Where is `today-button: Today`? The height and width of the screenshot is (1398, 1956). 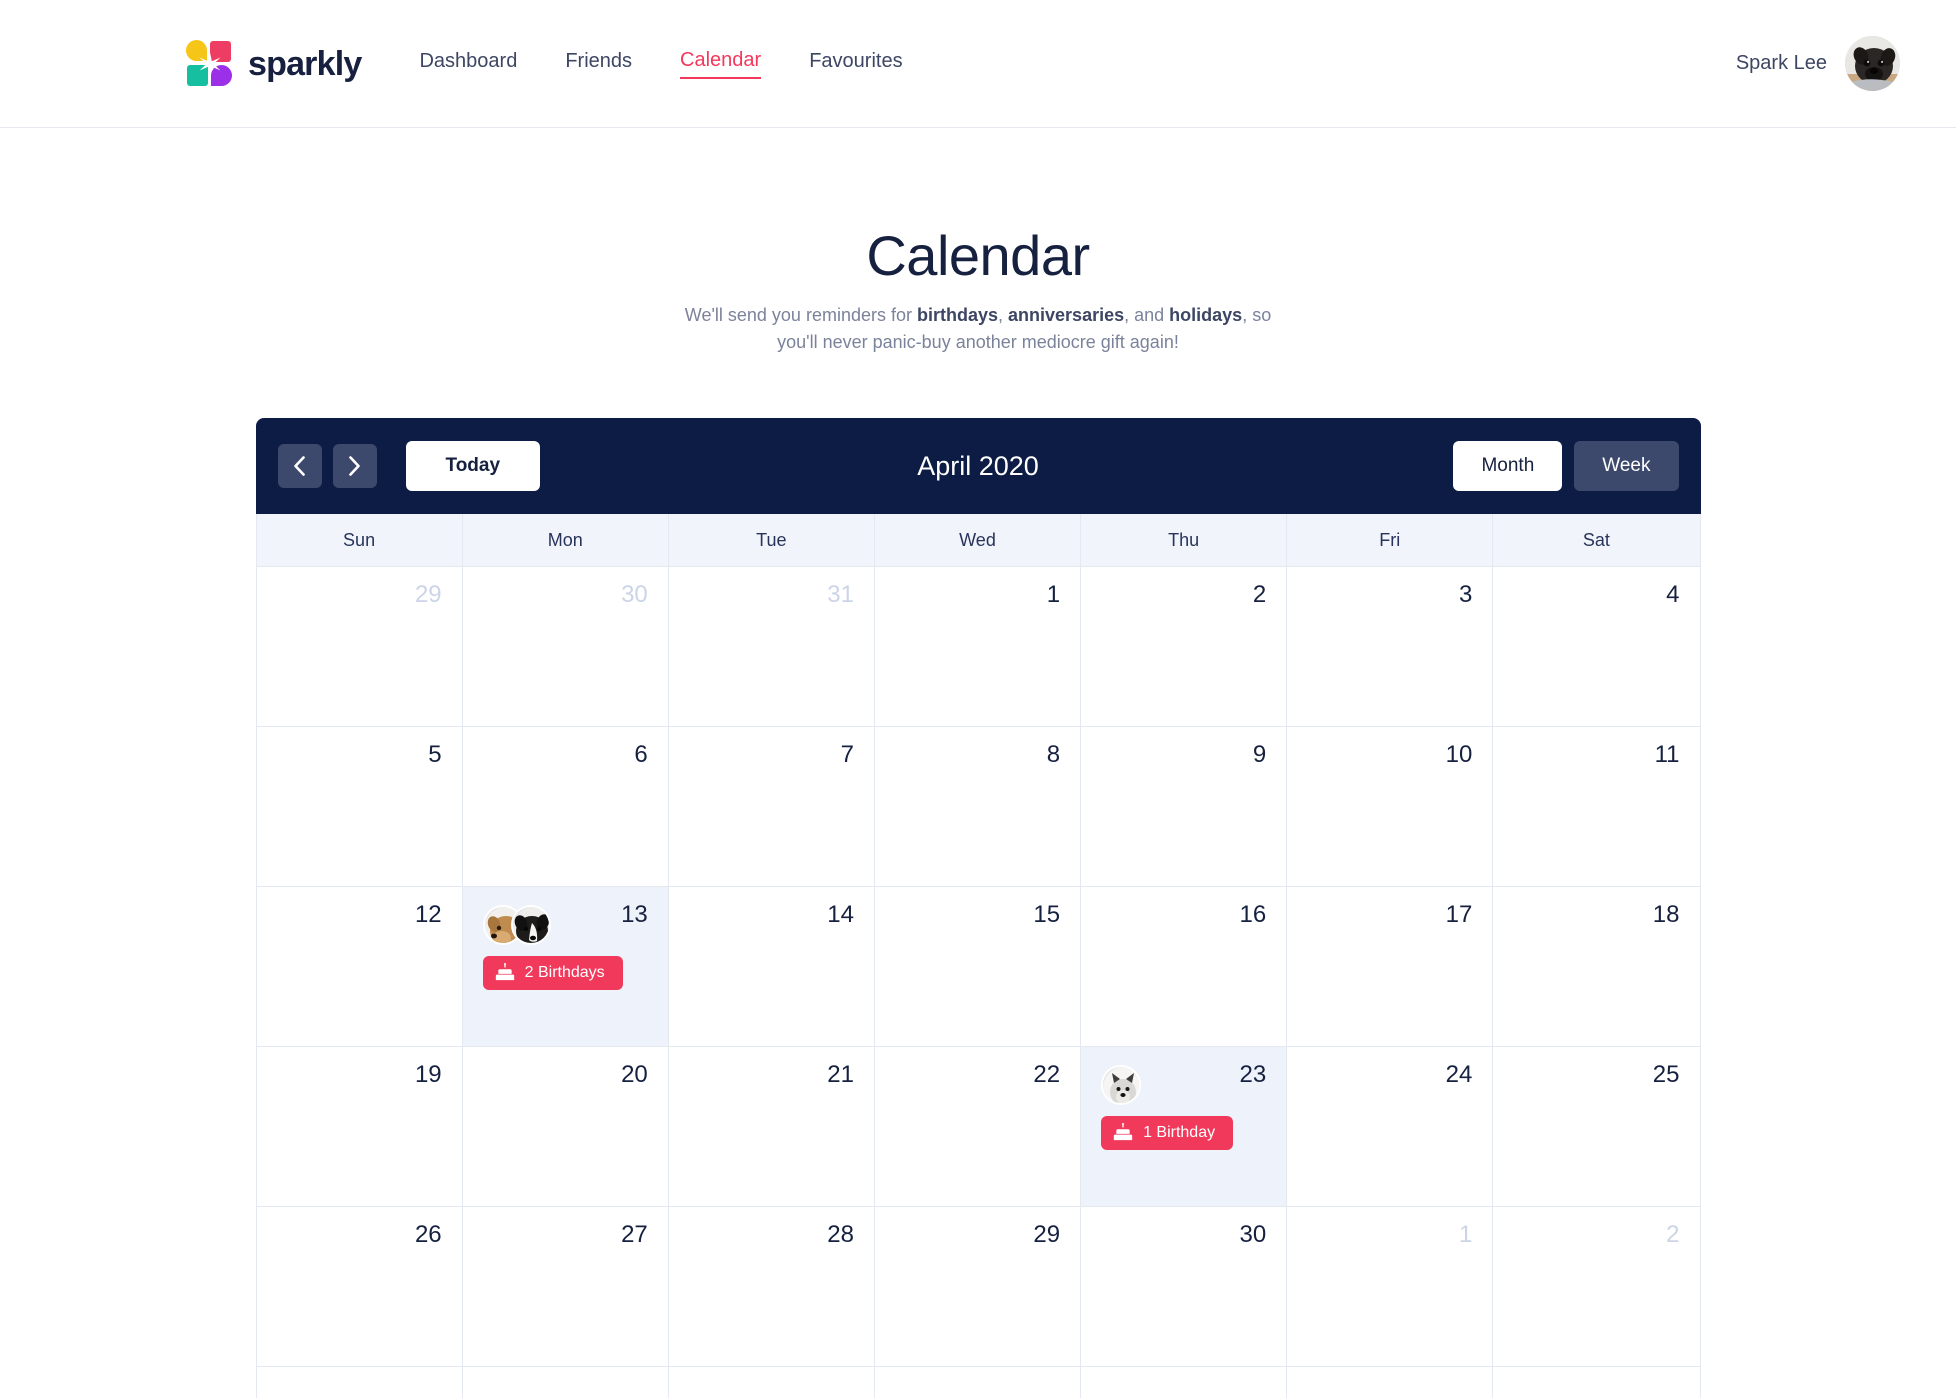 today-button: Today is located at coordinates (473, 466).